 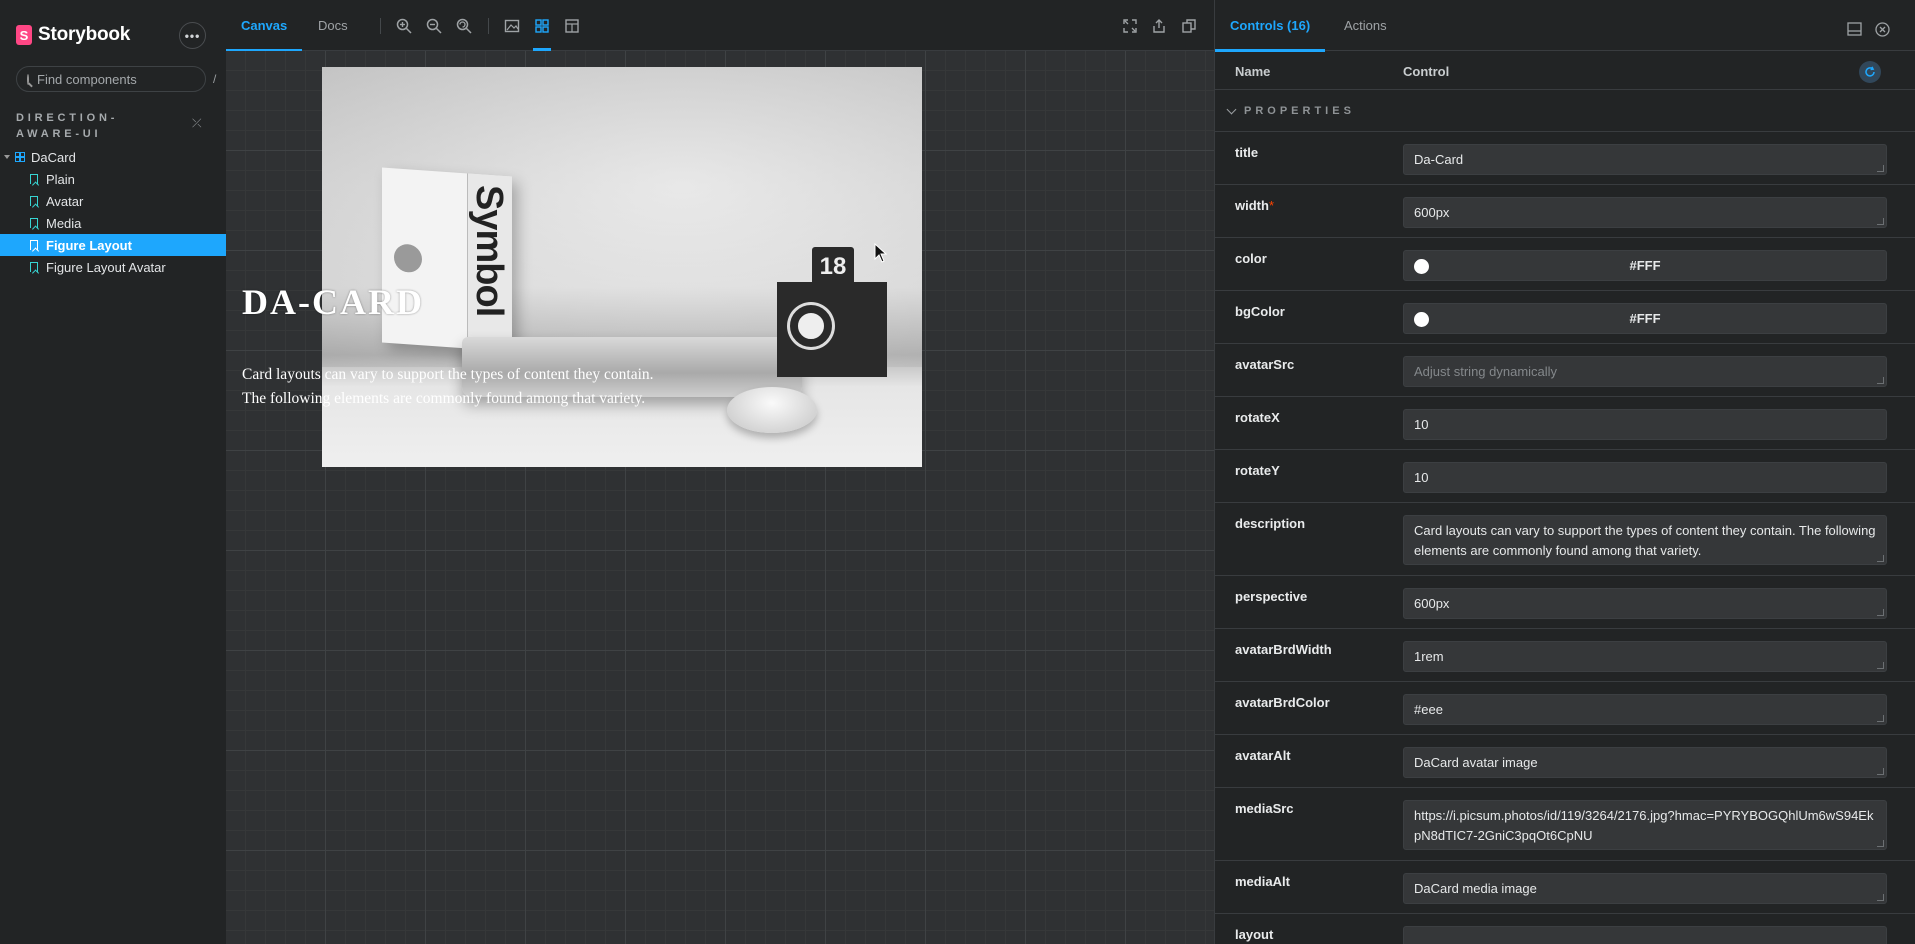 What do you see at coordinates (1645, 935) in the screenshot?
I see `layout-input` at bounding box center [1645, 935].